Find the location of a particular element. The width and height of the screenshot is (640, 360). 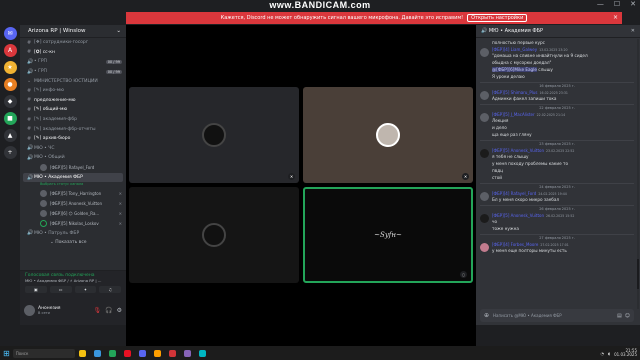

stage-controls-area is located at coordinates (301, 335).